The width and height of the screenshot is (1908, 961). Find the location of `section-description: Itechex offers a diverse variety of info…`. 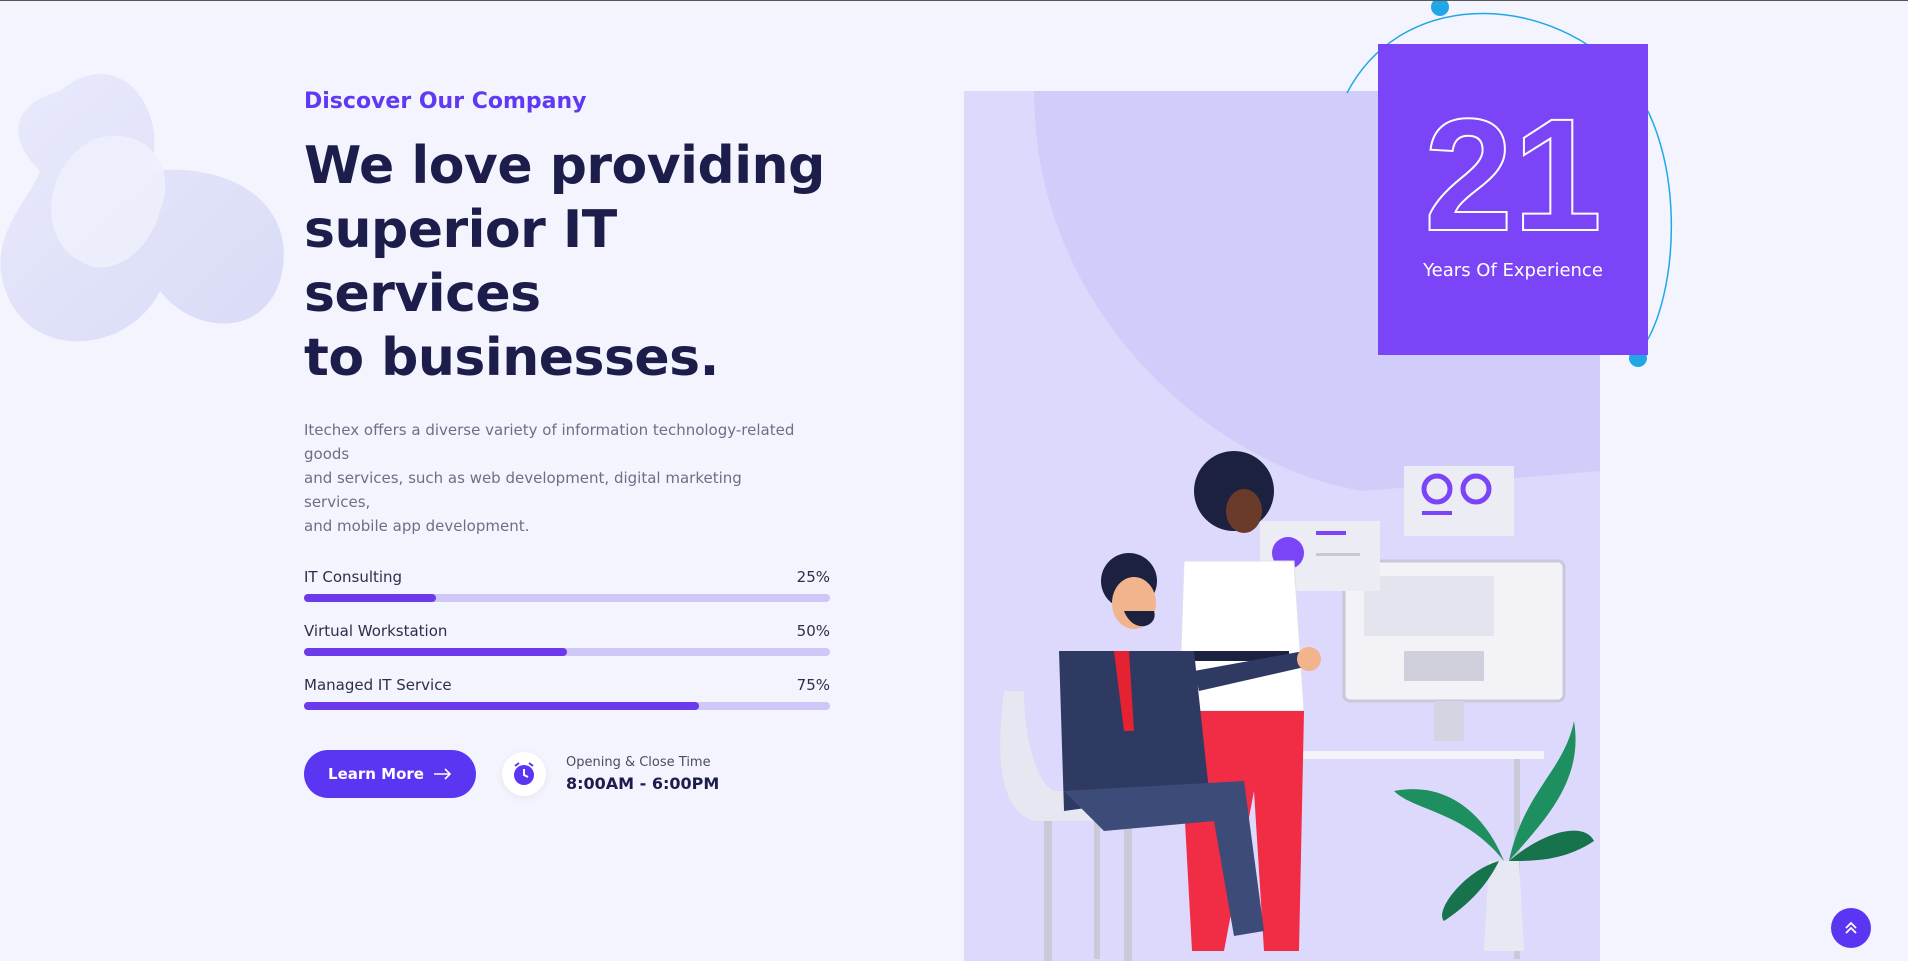

section-description: Itechex offers a diverse variety of info… is located at coordinates (554, 478).